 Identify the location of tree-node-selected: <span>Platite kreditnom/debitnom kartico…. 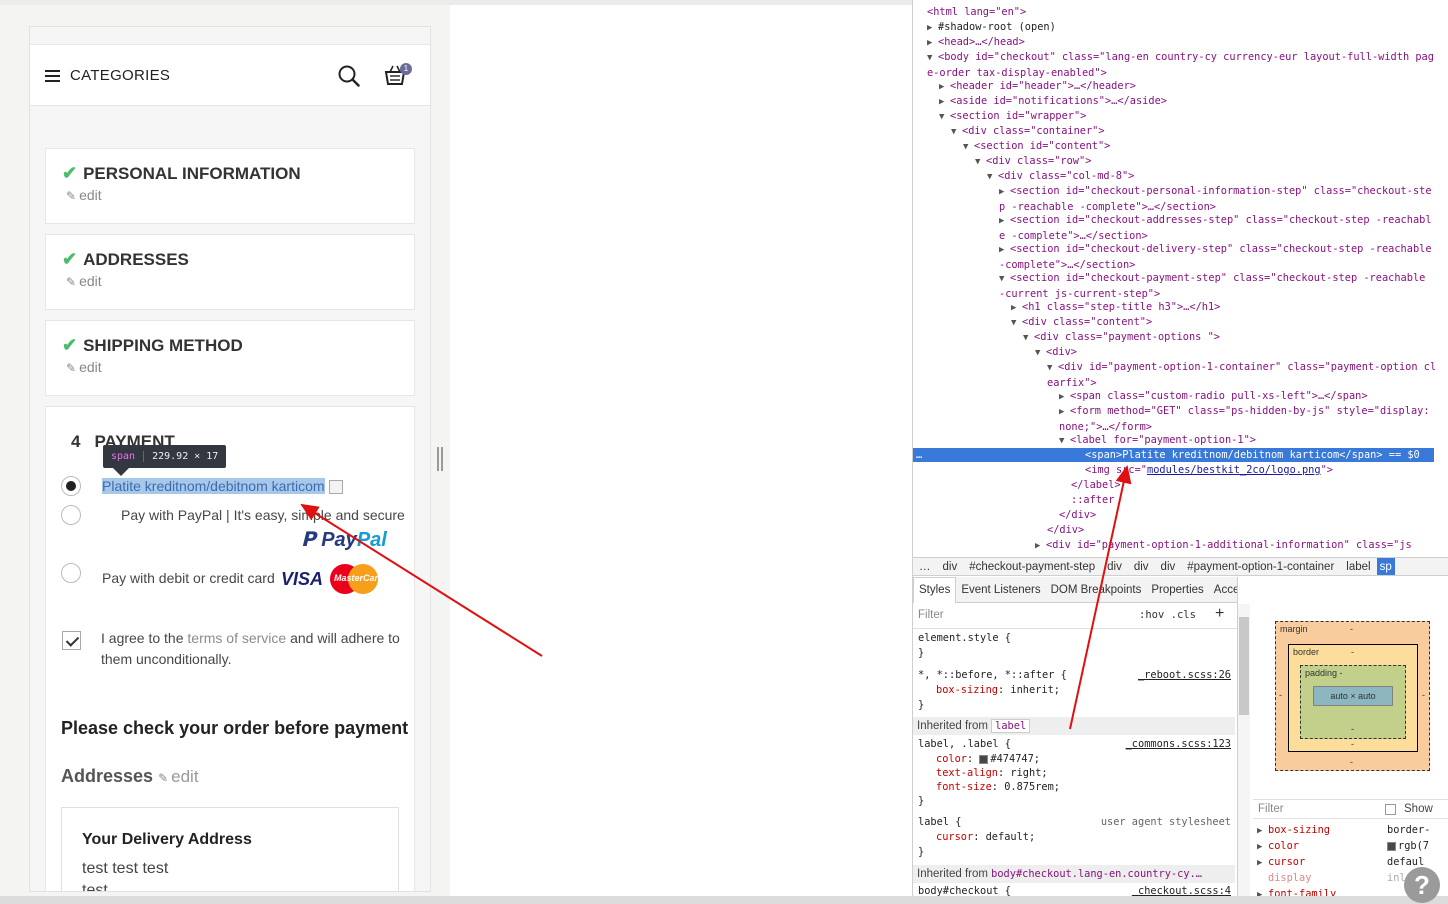
(1252, 455).